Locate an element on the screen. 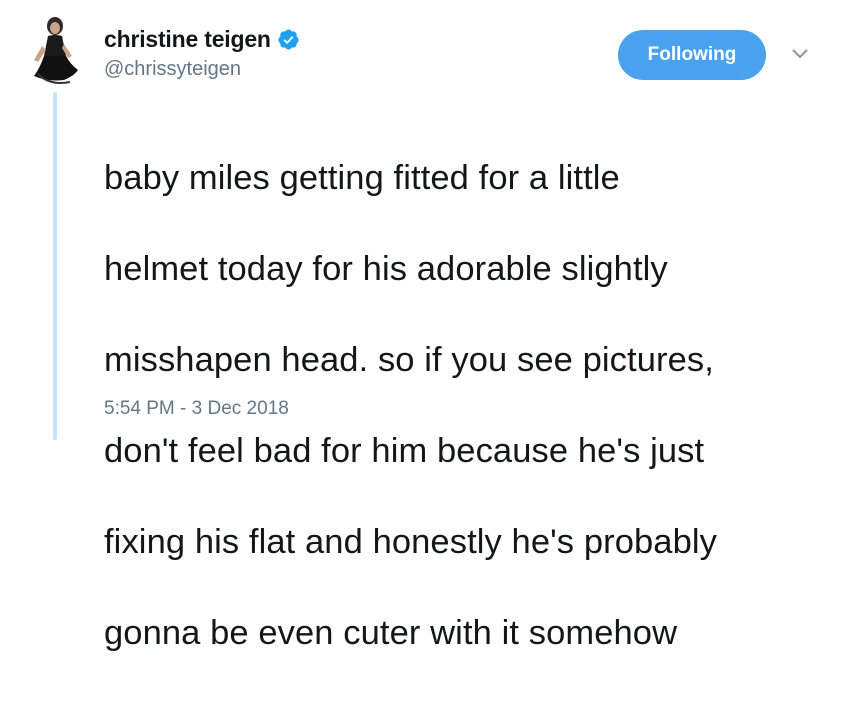 Image resolution: width=850 pixels, height=702 pixels. tweet-text-line: misshapen head. so if you see pictures, is located at coordinates (409, 359).